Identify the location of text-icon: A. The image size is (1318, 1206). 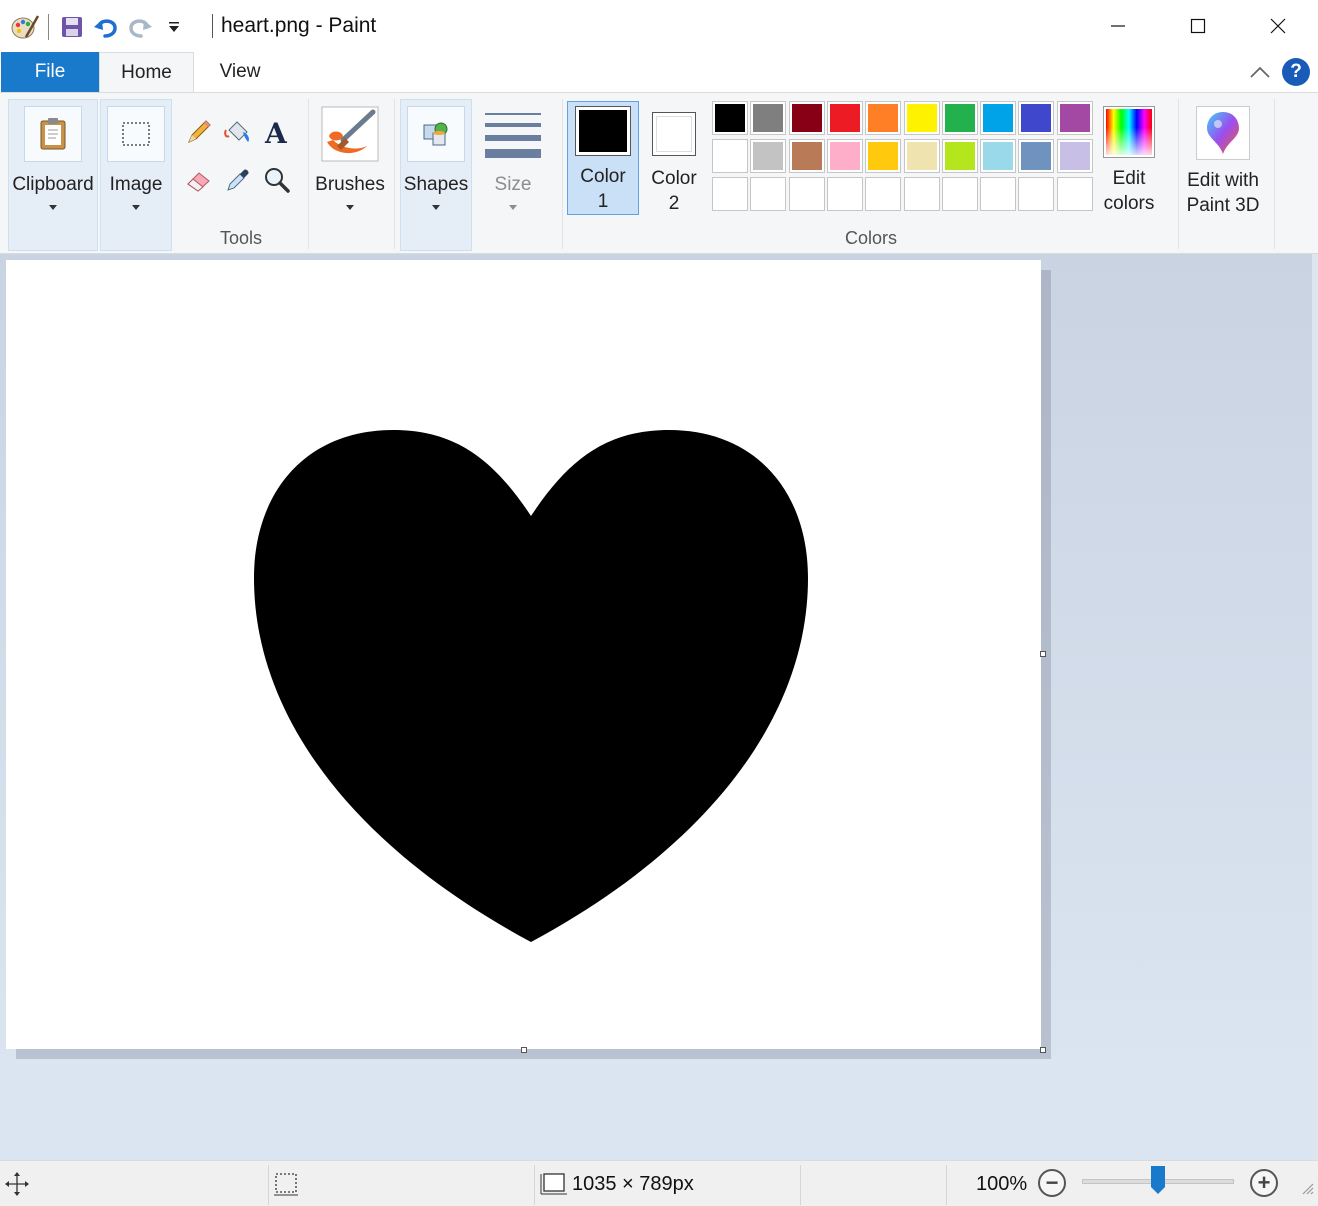
(277, 132).